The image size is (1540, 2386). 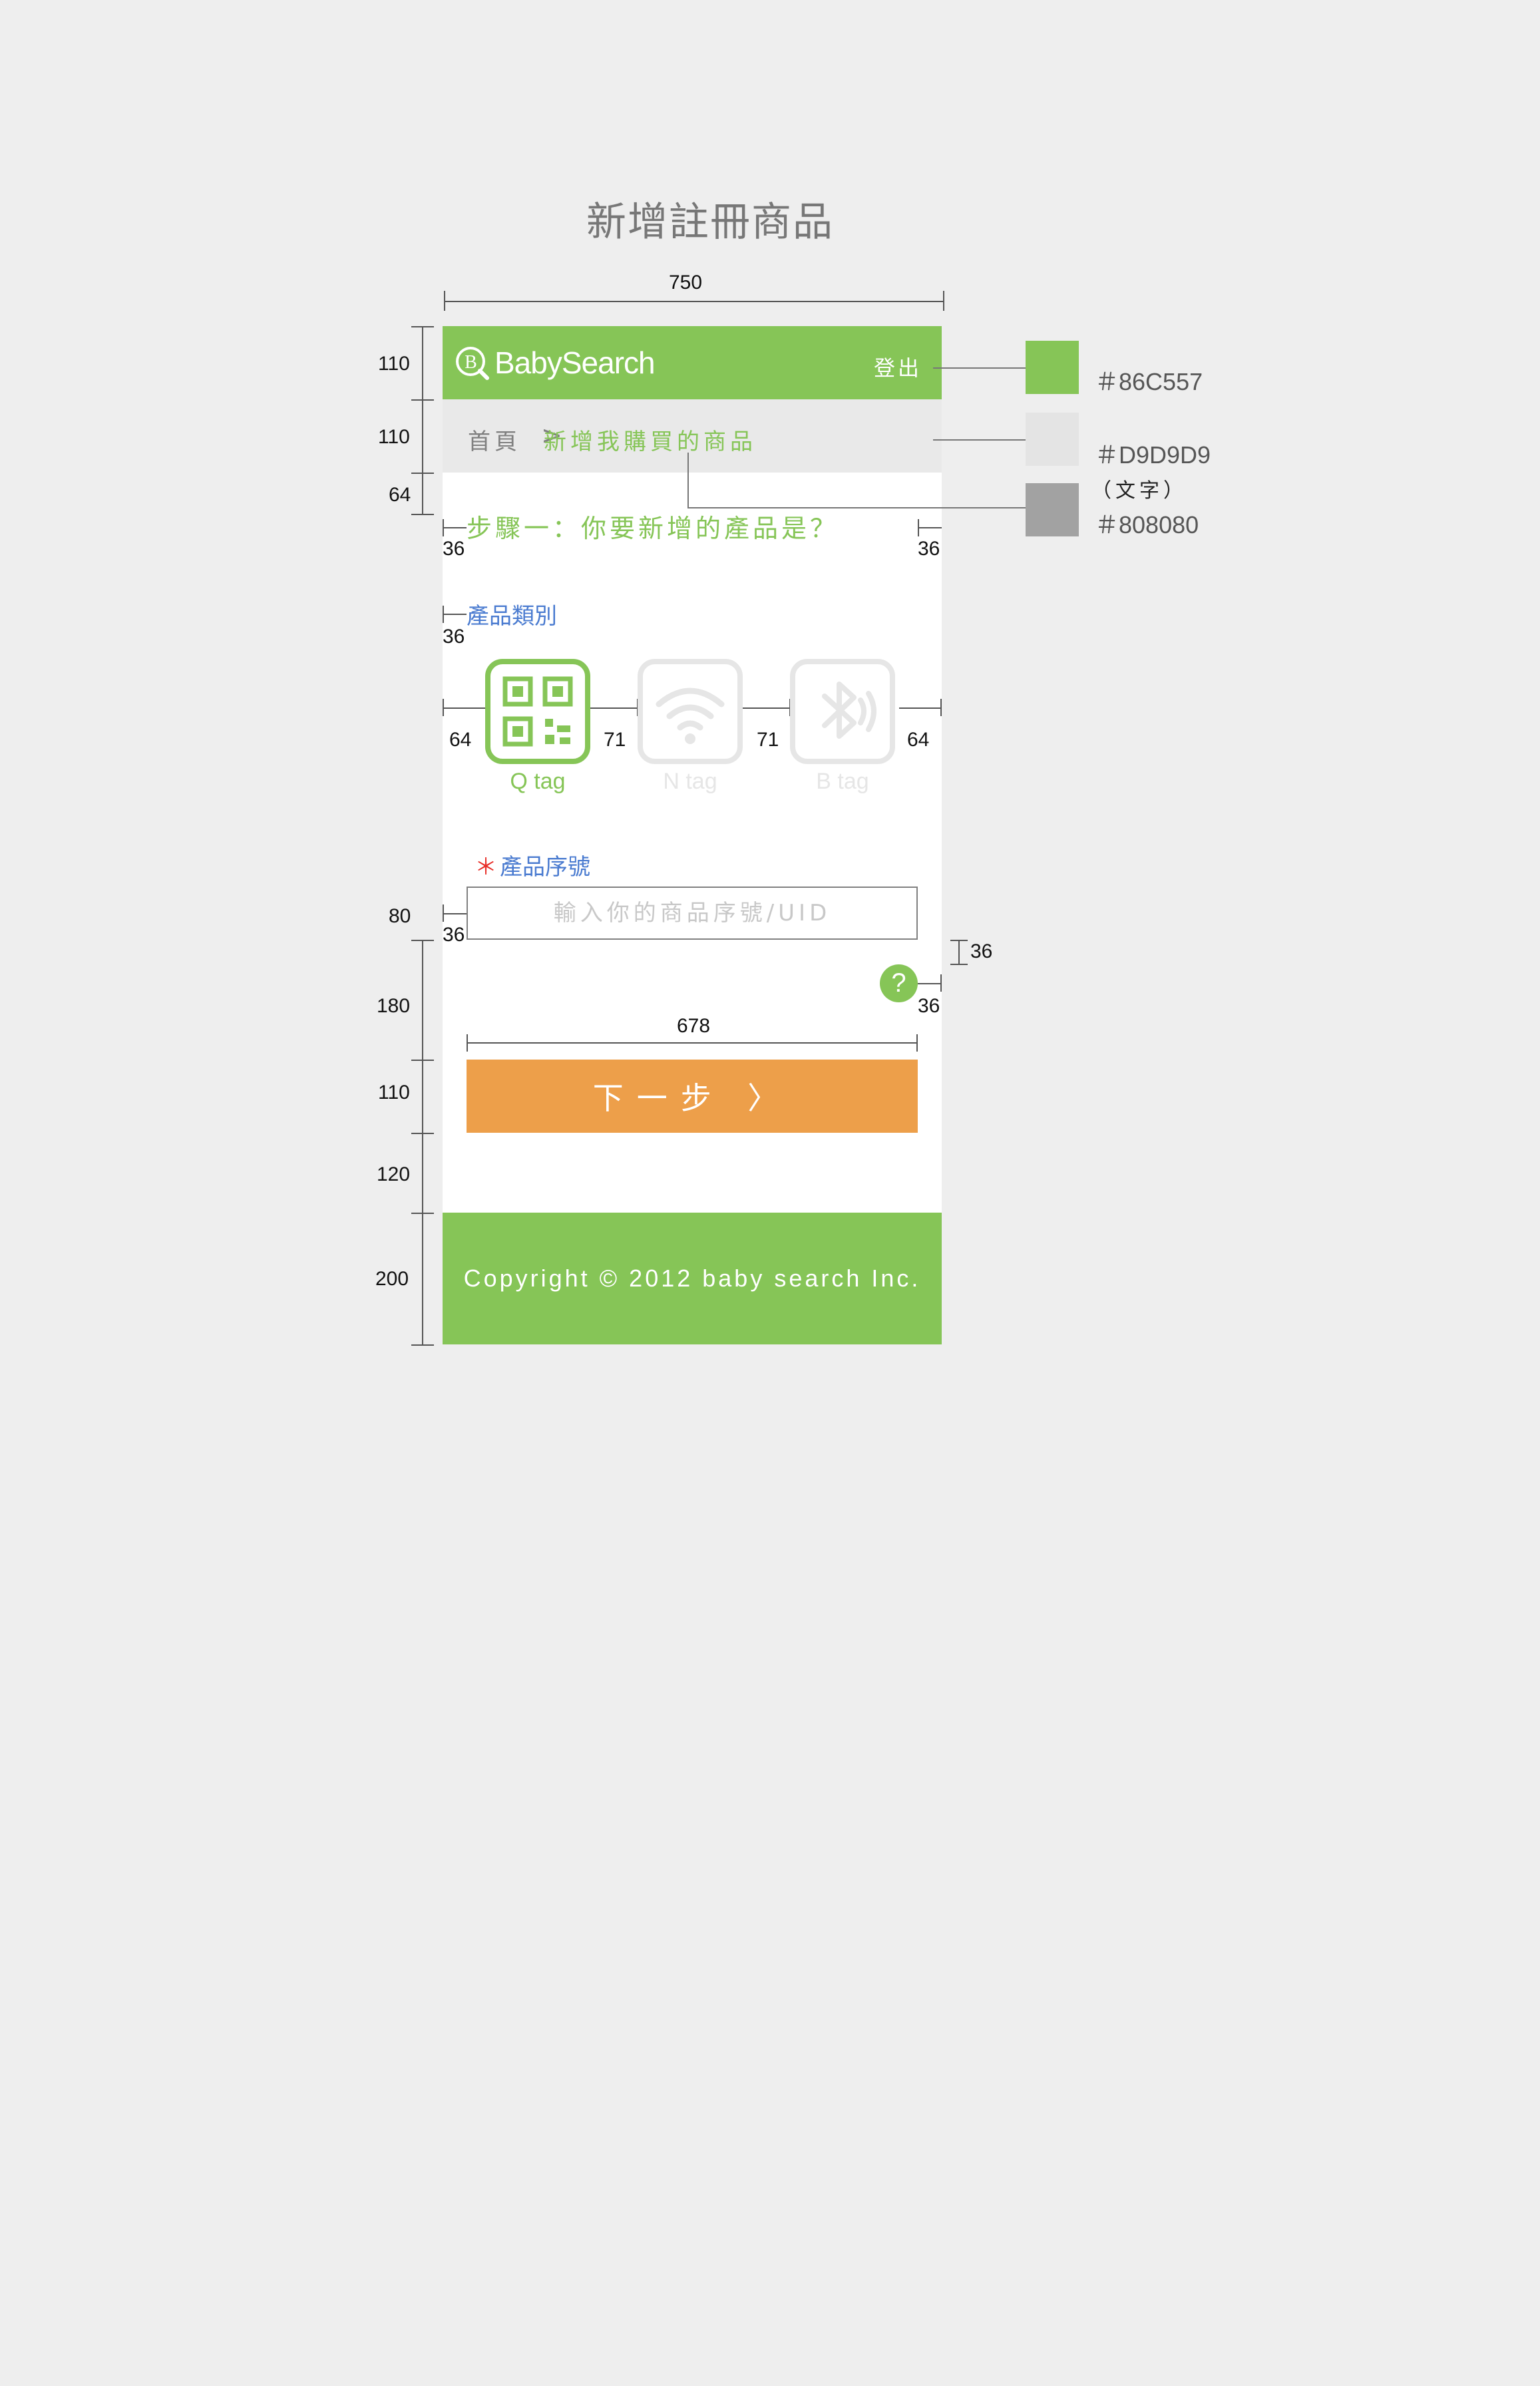 I want to click on footer-copyright: Copyright © 2012 baby search Inc., so click(x=692, y=1278).